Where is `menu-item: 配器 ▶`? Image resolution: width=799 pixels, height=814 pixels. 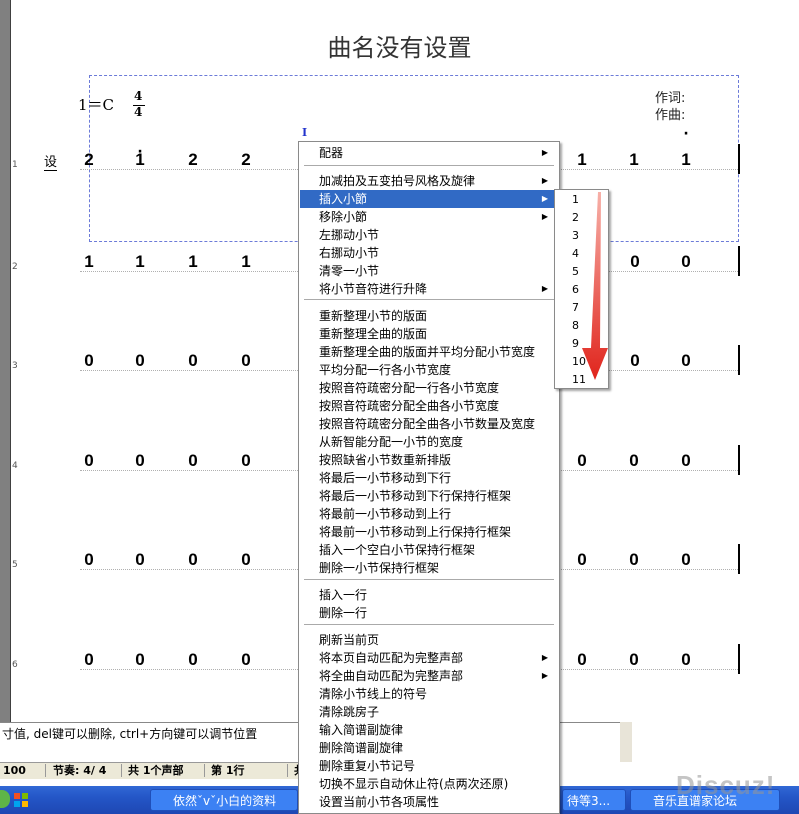 menu-item: 配器 ▶ is located at coordinates (429, 153).